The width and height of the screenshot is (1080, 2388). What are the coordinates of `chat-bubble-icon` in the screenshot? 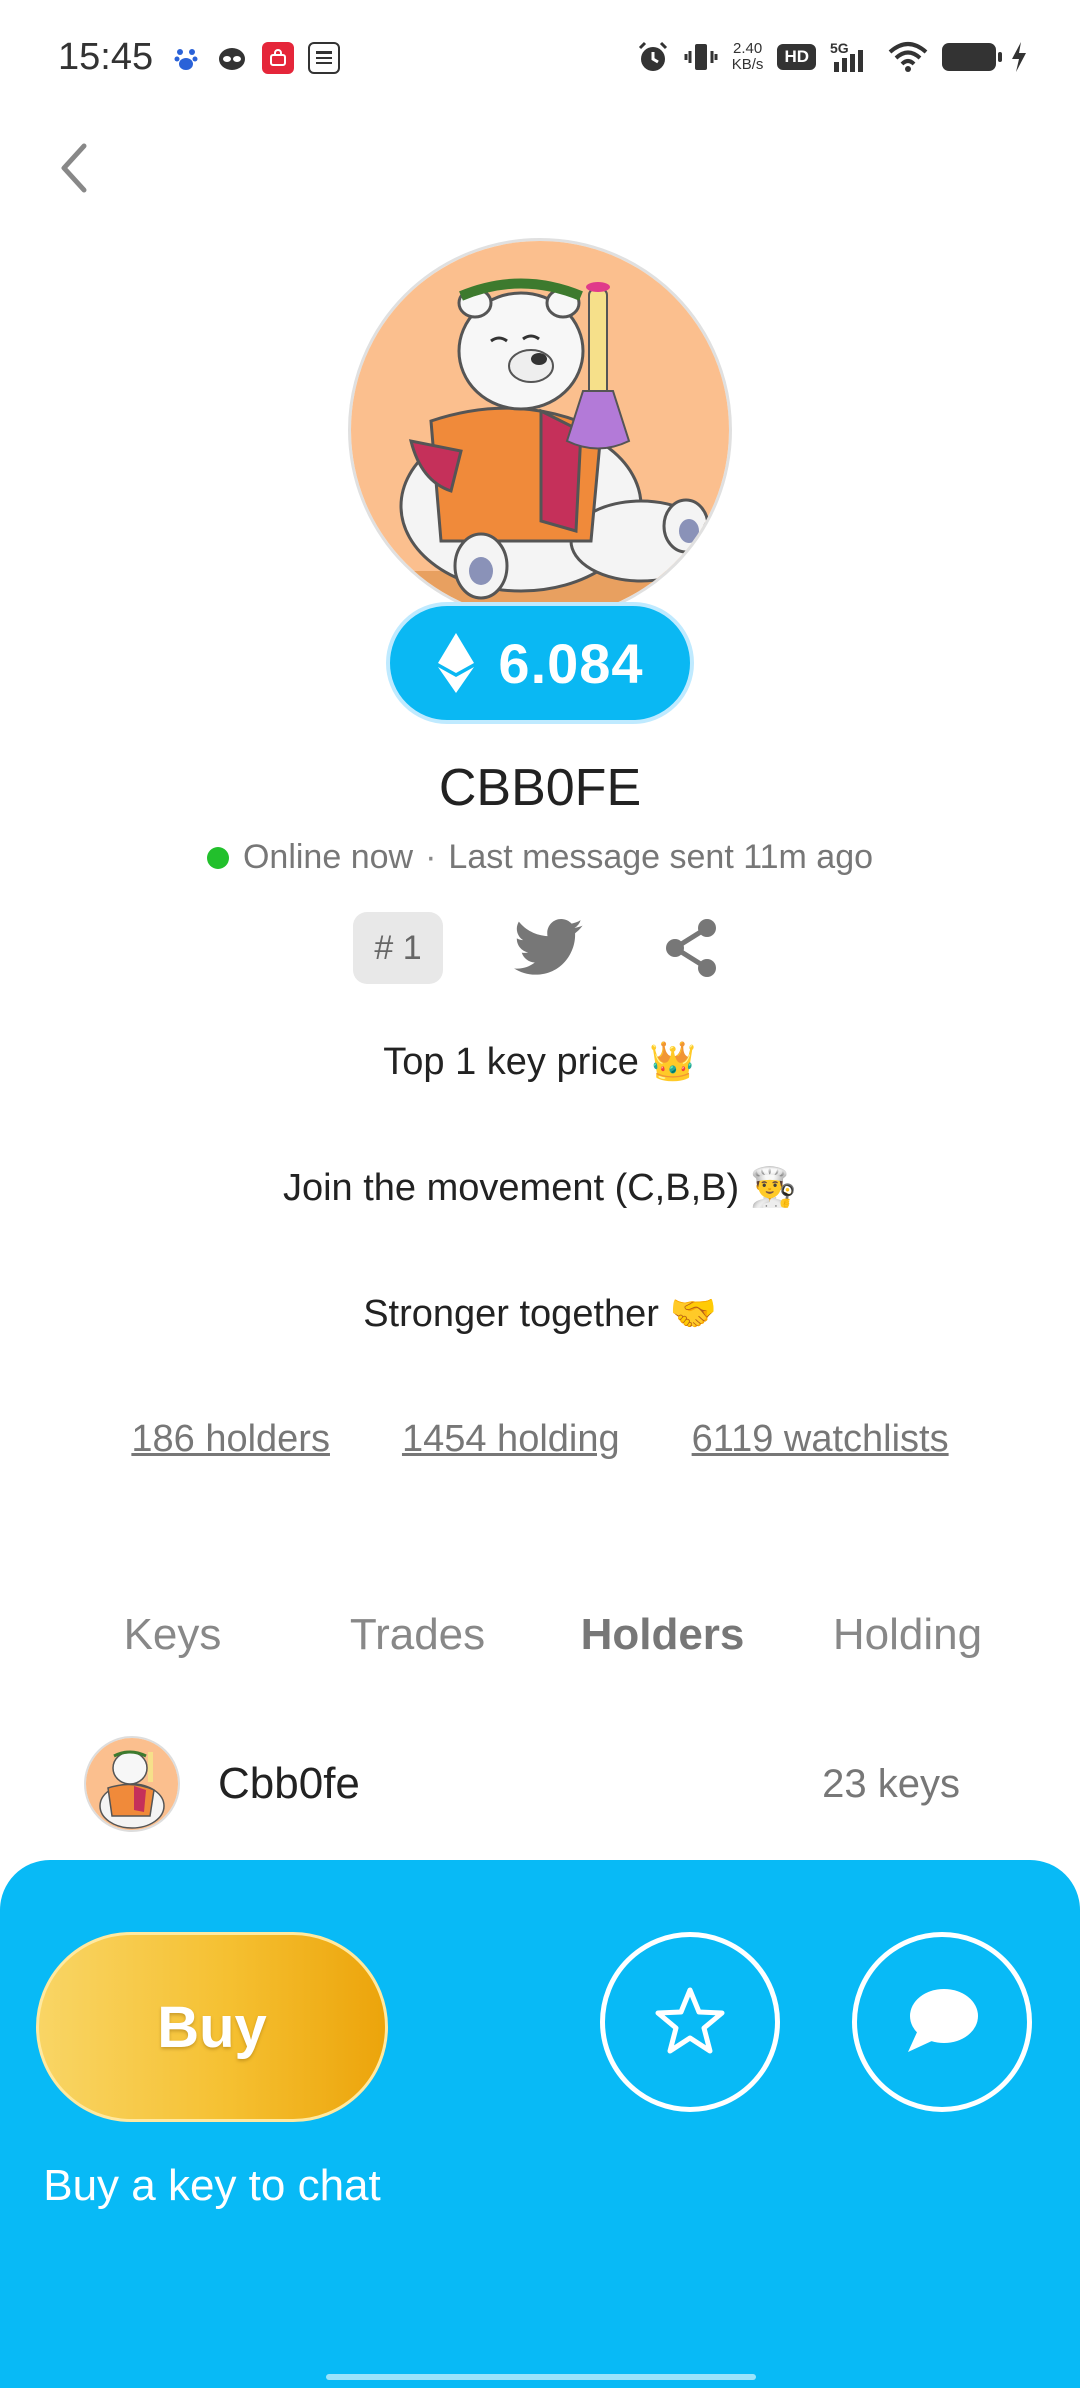 It's located at (943, 2020).